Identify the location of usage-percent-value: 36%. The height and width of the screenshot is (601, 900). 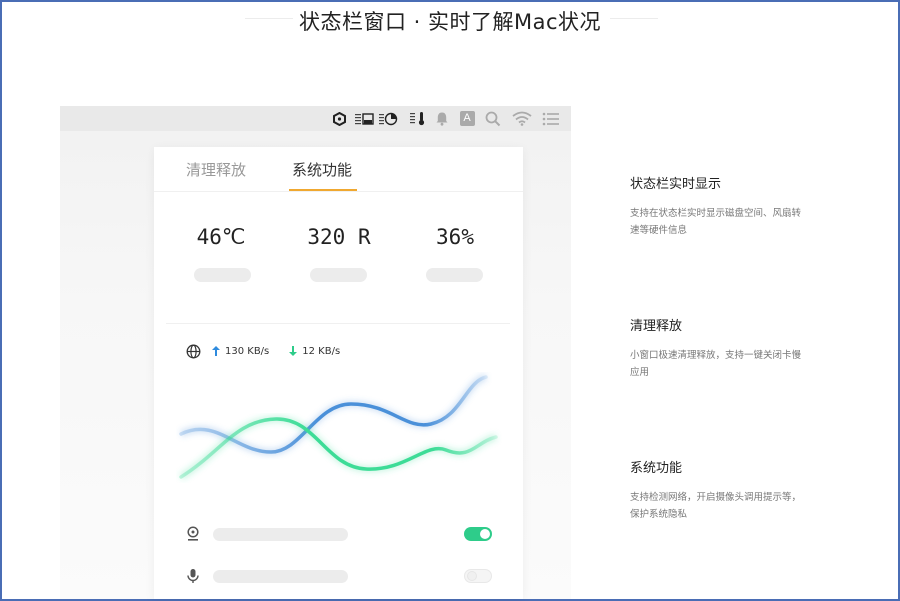
(455, 237).